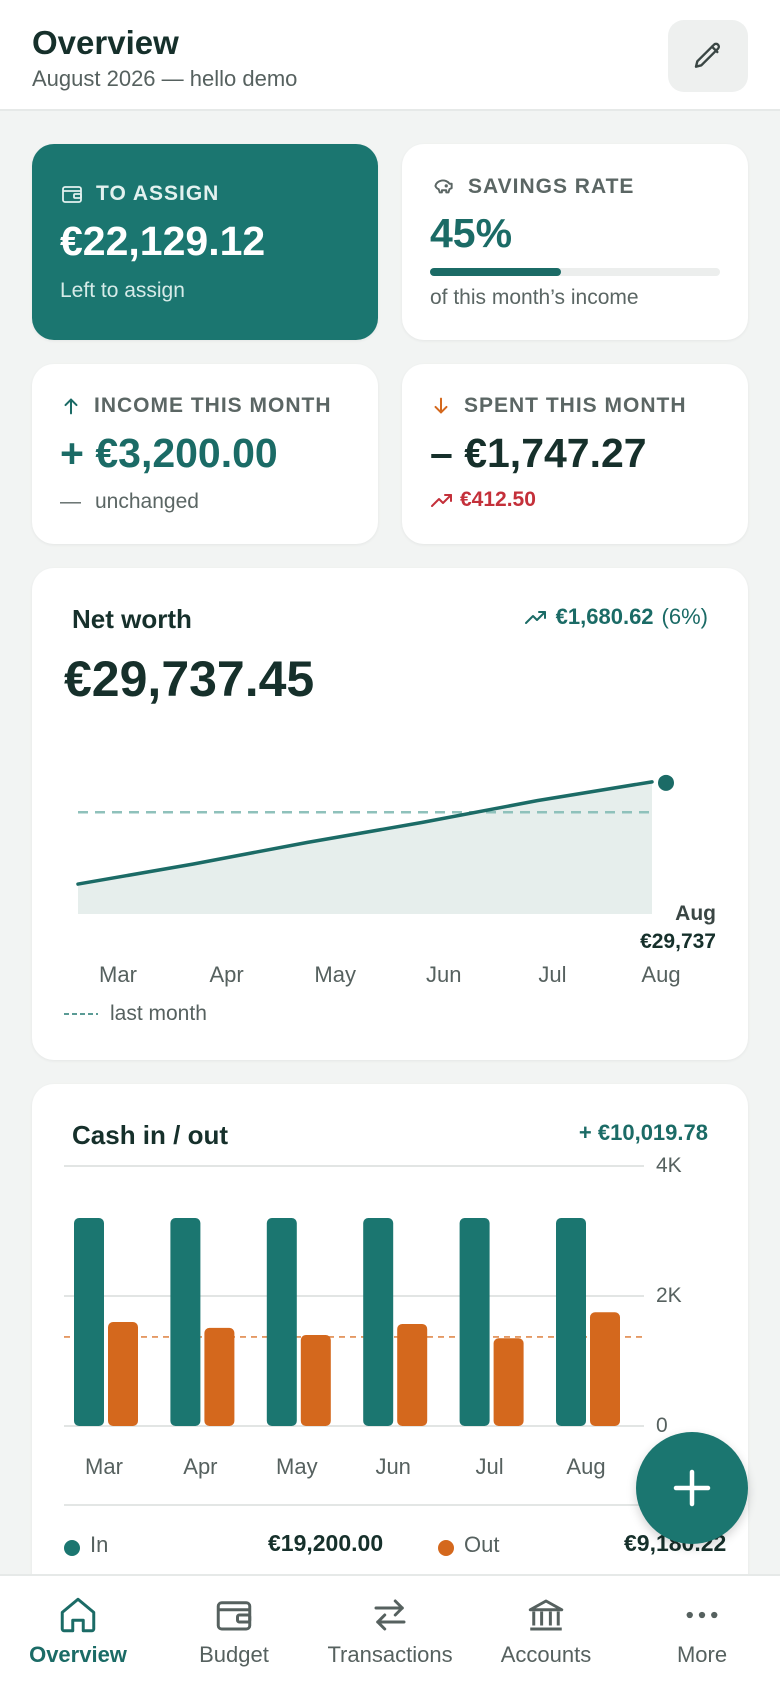  I want to click on net-worth-legend: last month, so click(135, 1014).